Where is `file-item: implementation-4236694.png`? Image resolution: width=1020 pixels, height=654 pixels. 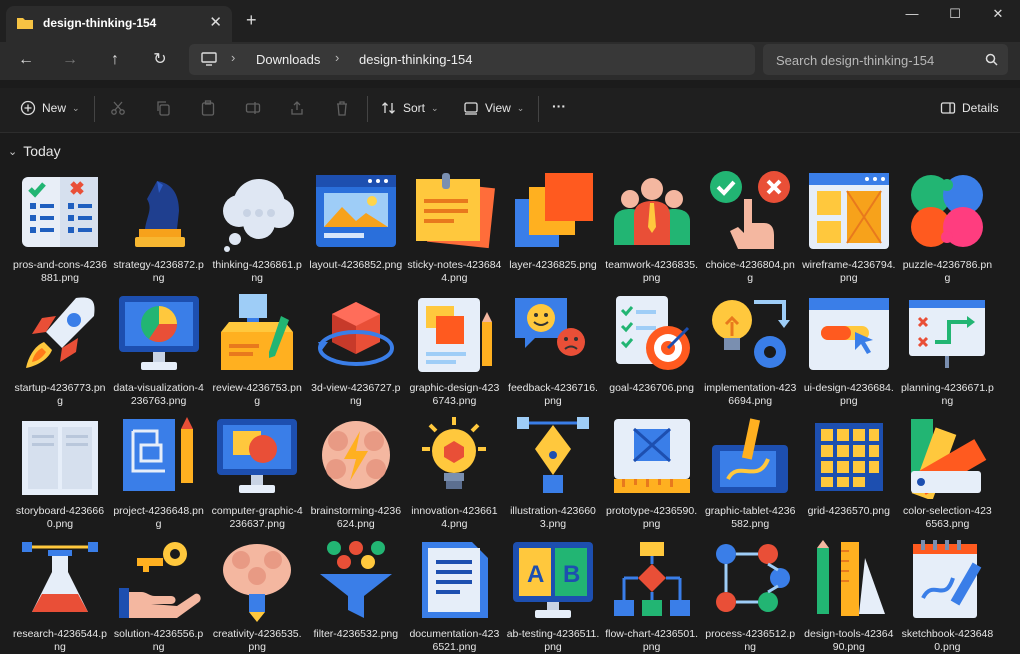
file-item: implementation-4236694.png is located at coordinates (750, 349).